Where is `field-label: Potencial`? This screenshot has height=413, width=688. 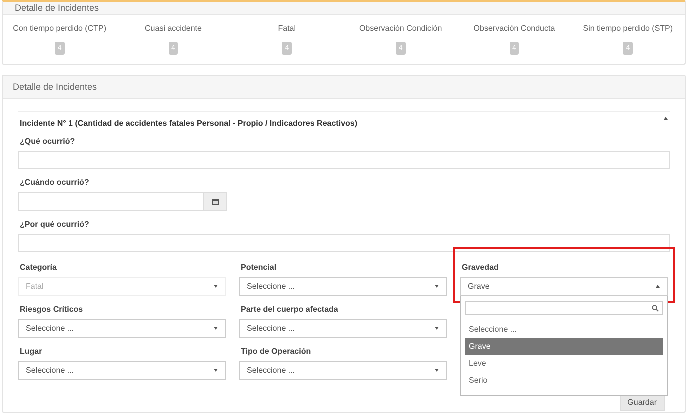
field-label: Potencial is located at coordinates (259, 267).